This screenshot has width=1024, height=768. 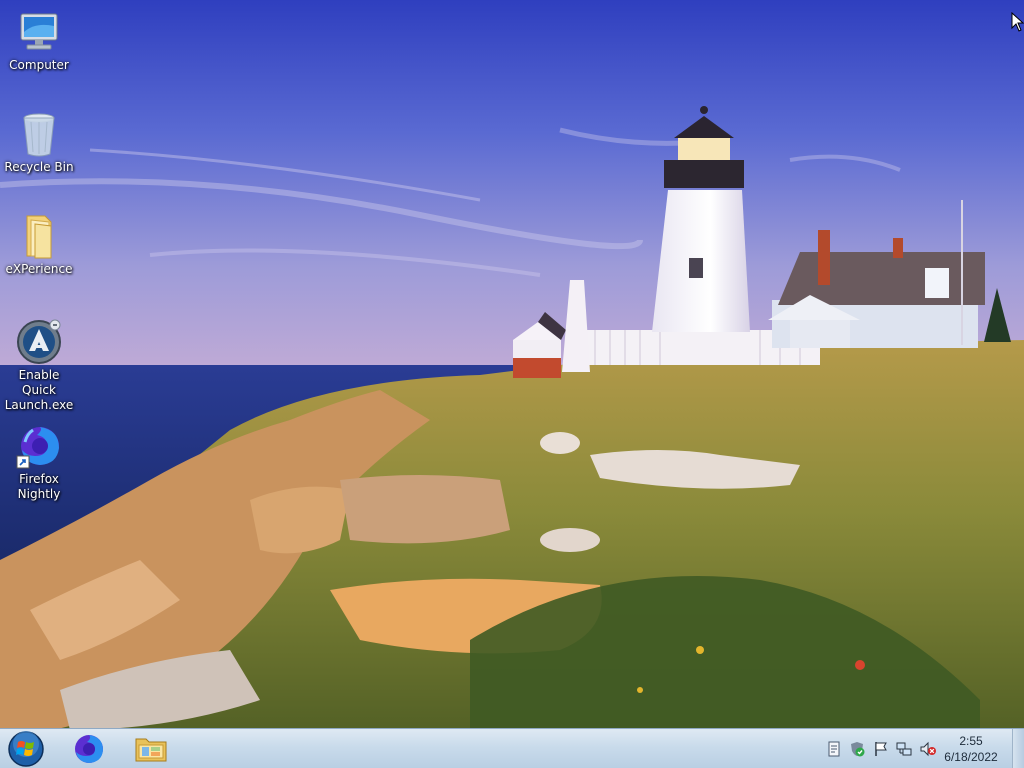 What do you see at coordinates (39, 390) in the screenshot?
I see `desktop-icon-label: Enable Quick Launch.exe` at bounding box center [39, 390].